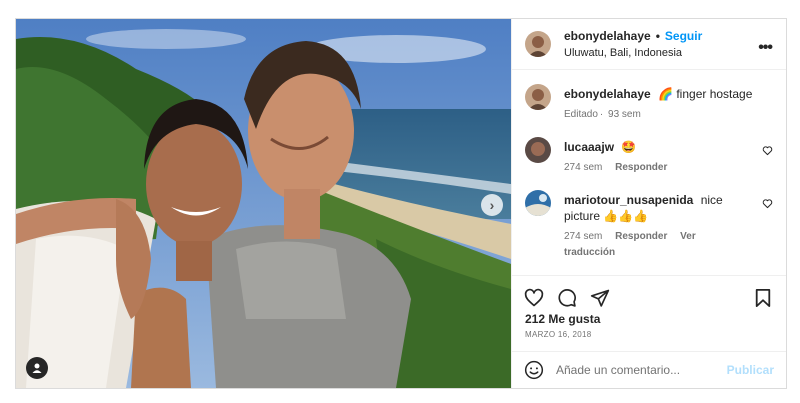 This screenshot has width=800, height=403. Describe the element at coordinates (567, 298) in the screenshot. I see `comment-icon` at that location.